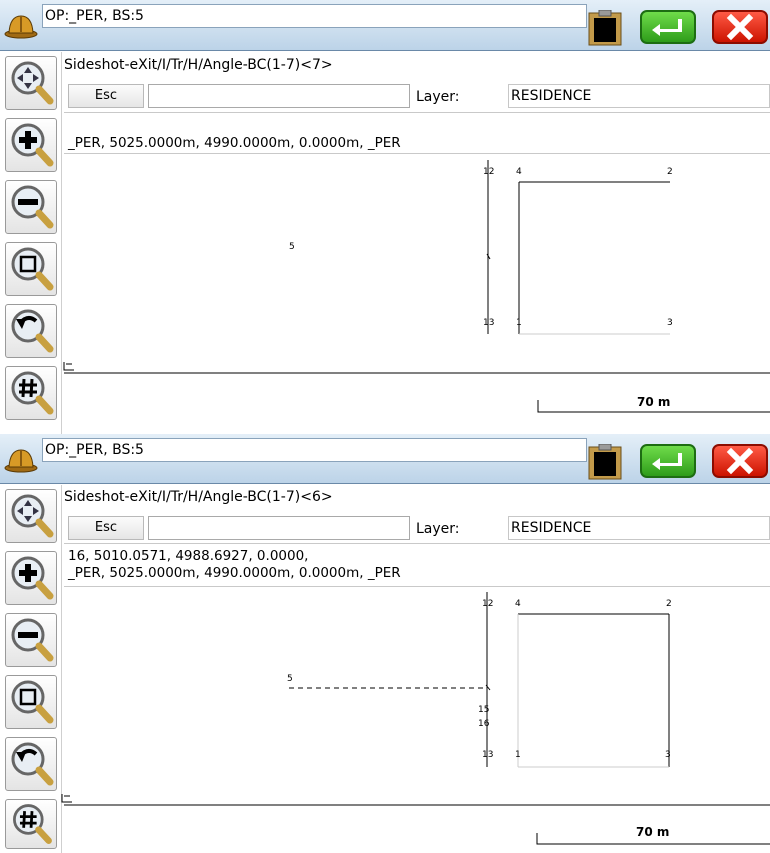  Describe the element at coordinates (483, 710) in the screenshot. I see `point-label-15: 15` at that location.